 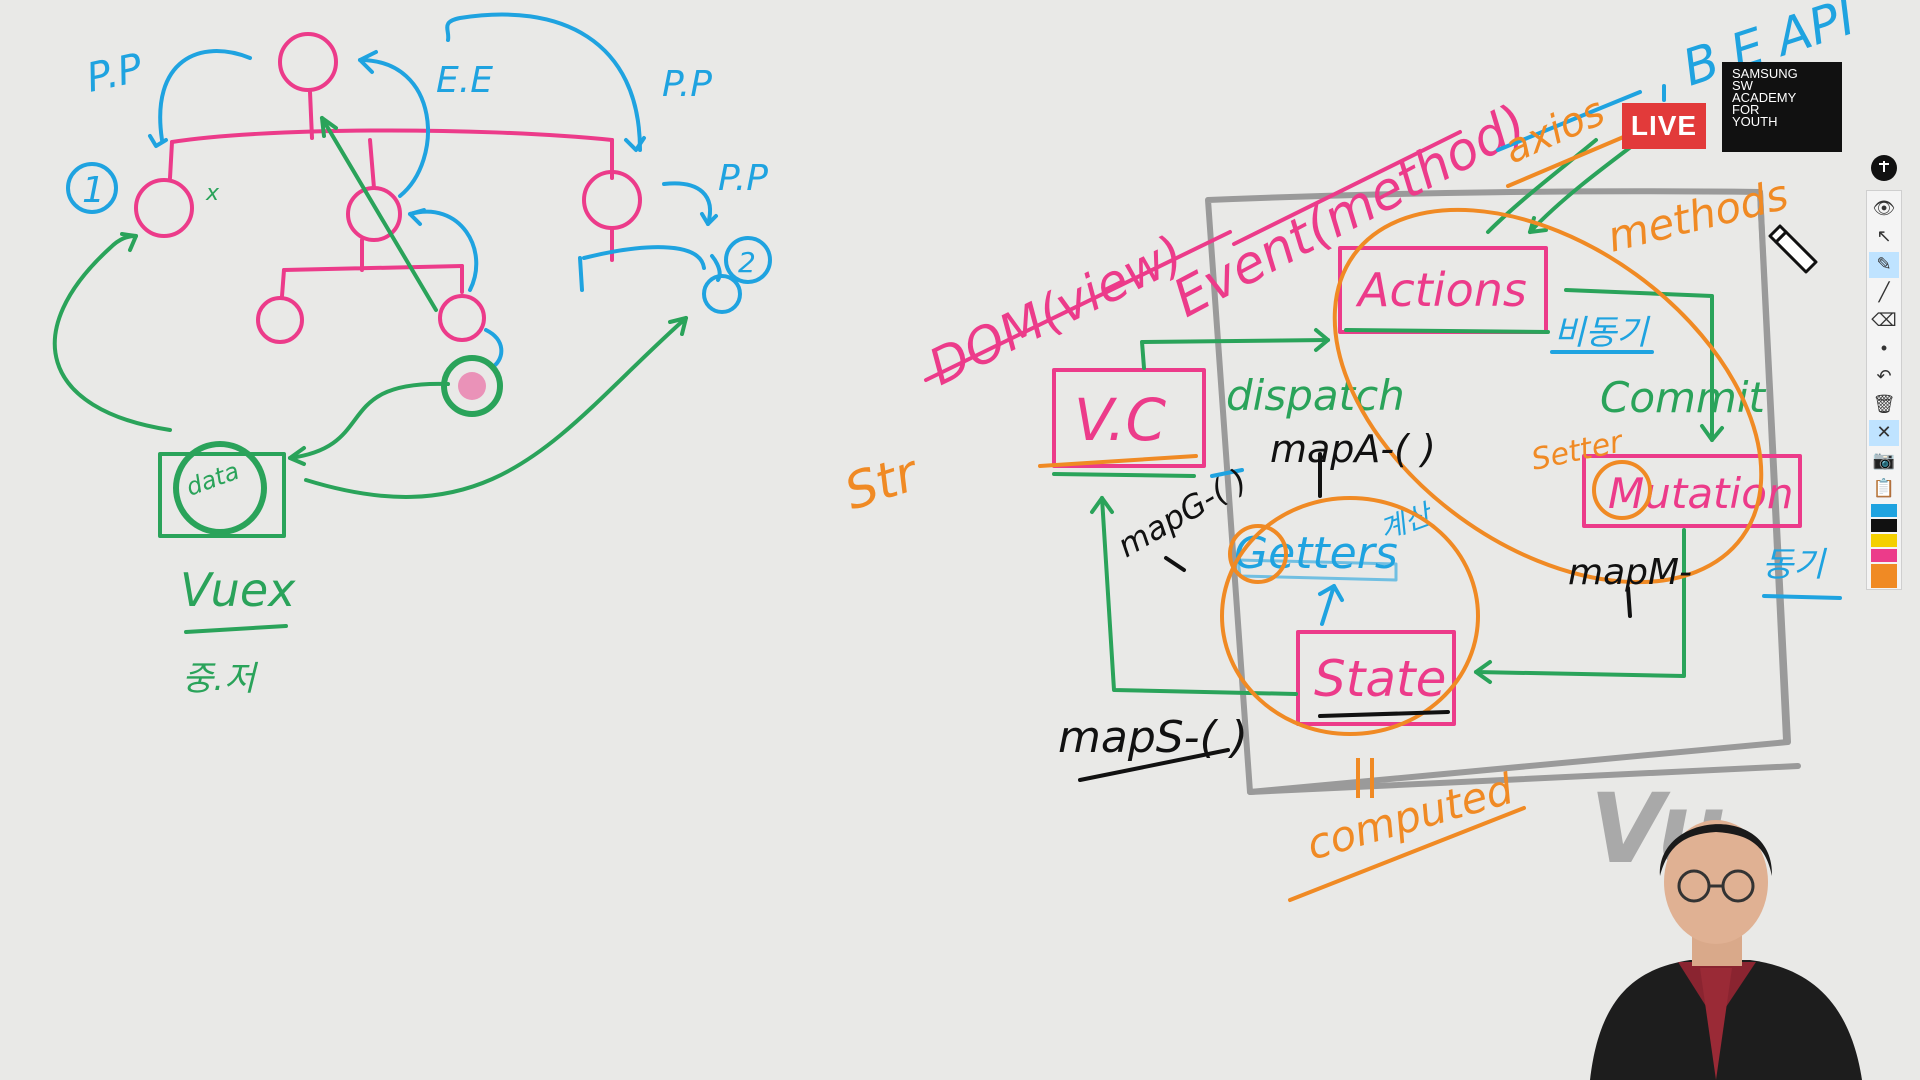 What do you see at coordinates (93, 190) in the screenshot?
I see `number-one-label: 1` at bounding box center [93, 190].